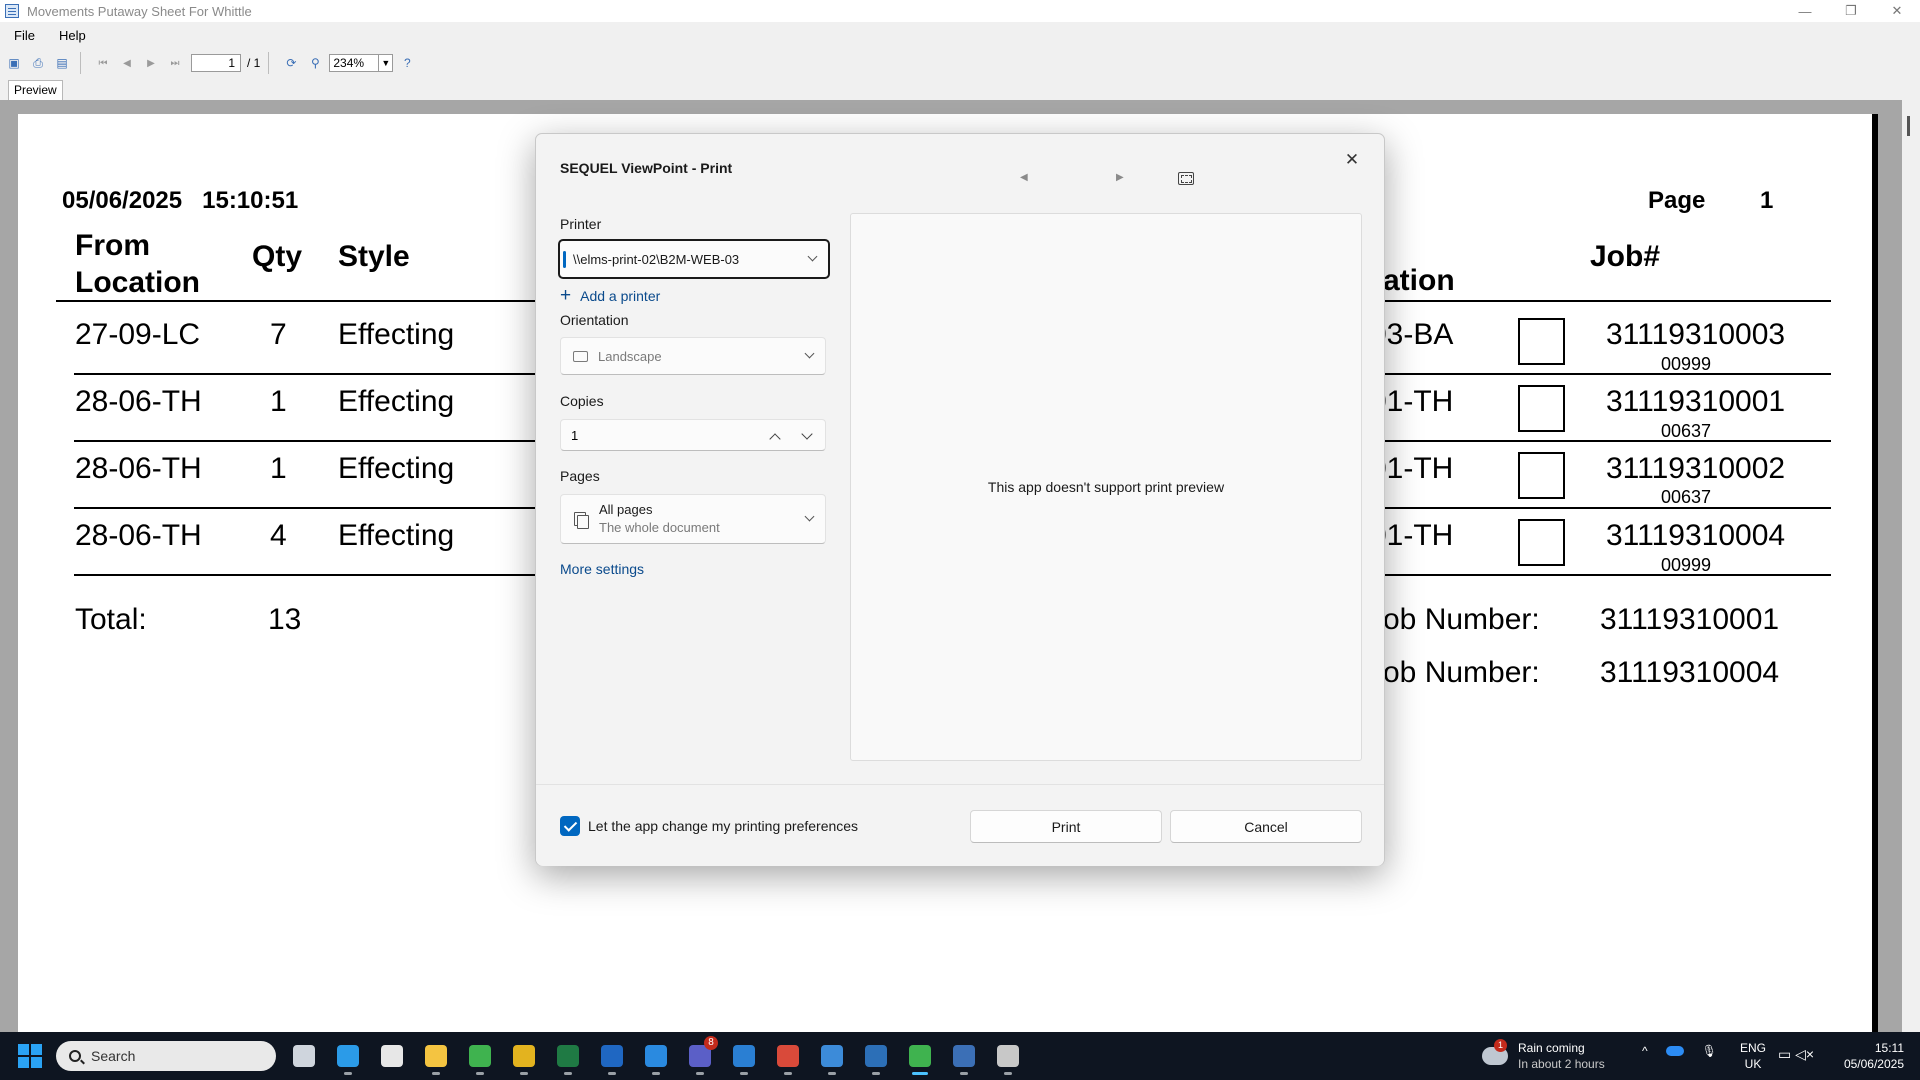 The image size is (1920, 1080). Describe the element at coordinates (1753, 1056) in the screenshot. I see `language-indicator: ENG UK` at that location.